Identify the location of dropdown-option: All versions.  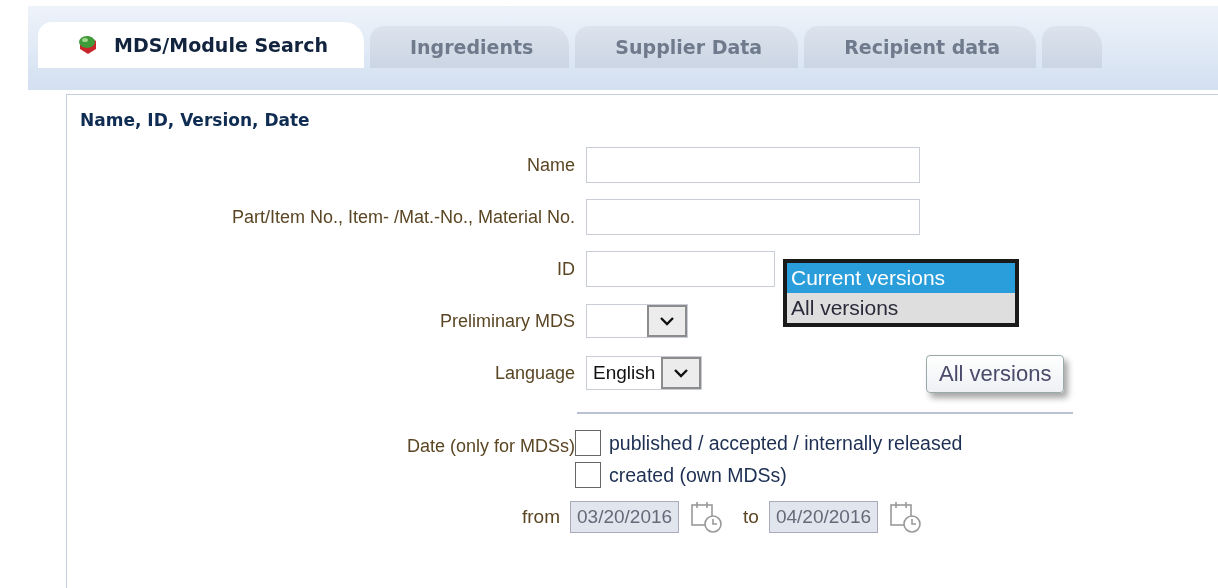
(901, 308).